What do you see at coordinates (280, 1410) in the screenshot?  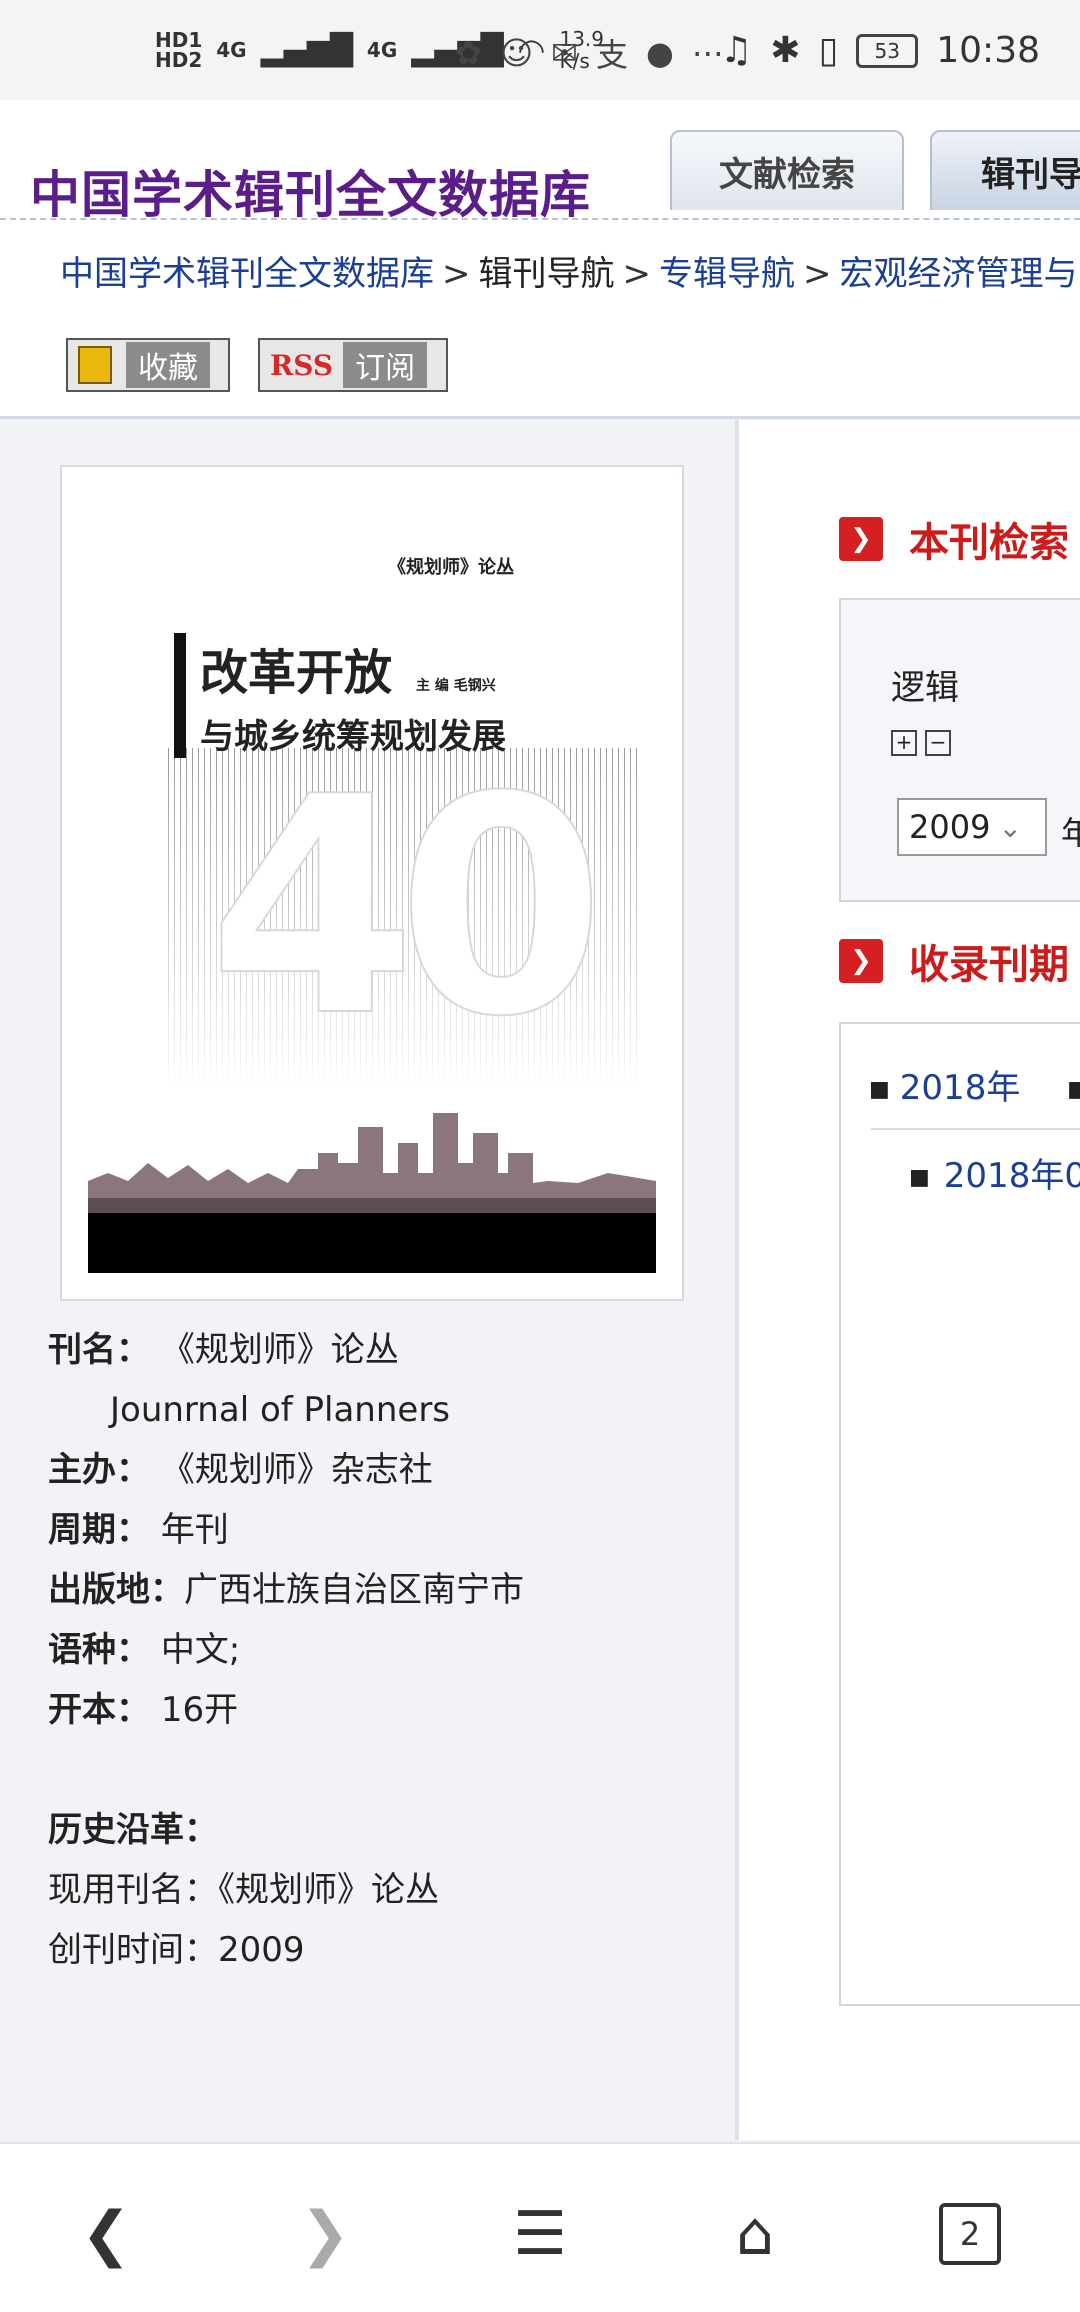 I see `english-name: Jounrnal of Planners` at bounding box center [280, 1410].